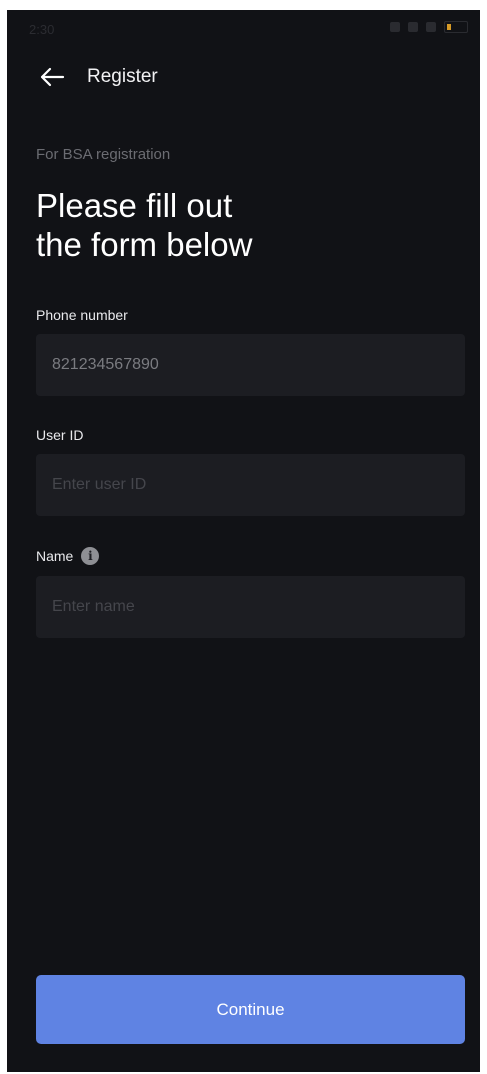 The width and height of the screenshot is (487, 1074). I want to click on form-heading-line-2: the form below, so click(144, 244).